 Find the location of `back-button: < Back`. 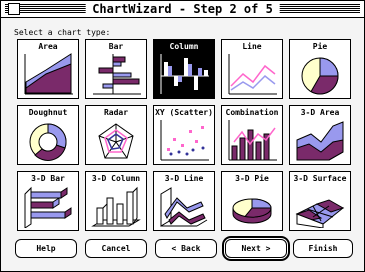

back-button: < Back is located at coordinates (186, 248).